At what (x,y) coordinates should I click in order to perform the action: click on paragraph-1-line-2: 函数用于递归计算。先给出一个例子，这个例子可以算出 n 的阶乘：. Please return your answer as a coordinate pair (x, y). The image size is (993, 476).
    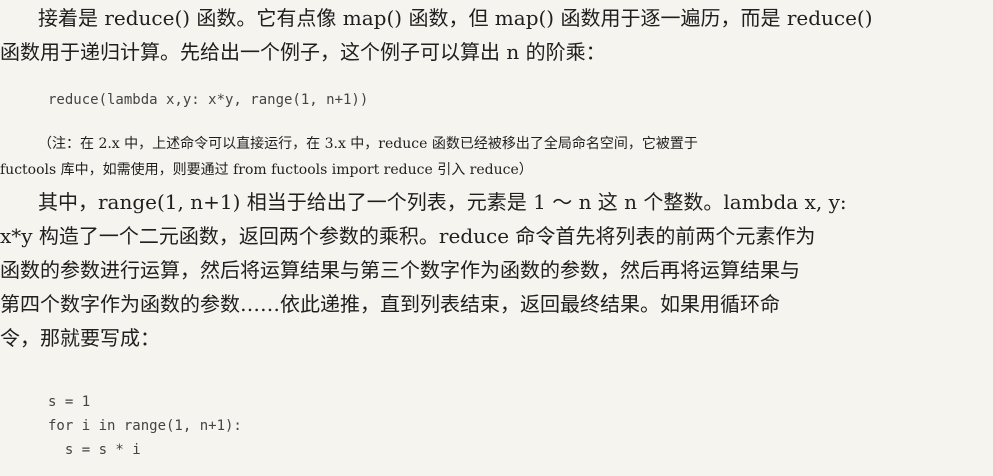
    Looking at the image, I should click on (303, 52).